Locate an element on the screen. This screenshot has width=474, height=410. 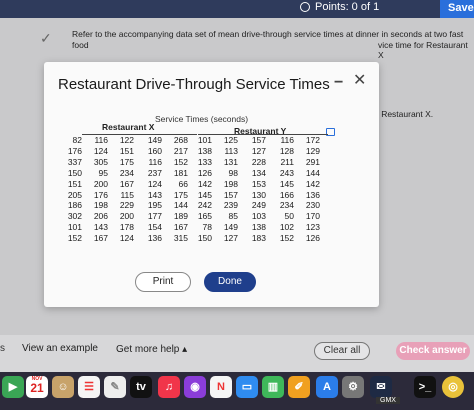
restaurant-y-cell: 243 is located at coordinates (286, 172).